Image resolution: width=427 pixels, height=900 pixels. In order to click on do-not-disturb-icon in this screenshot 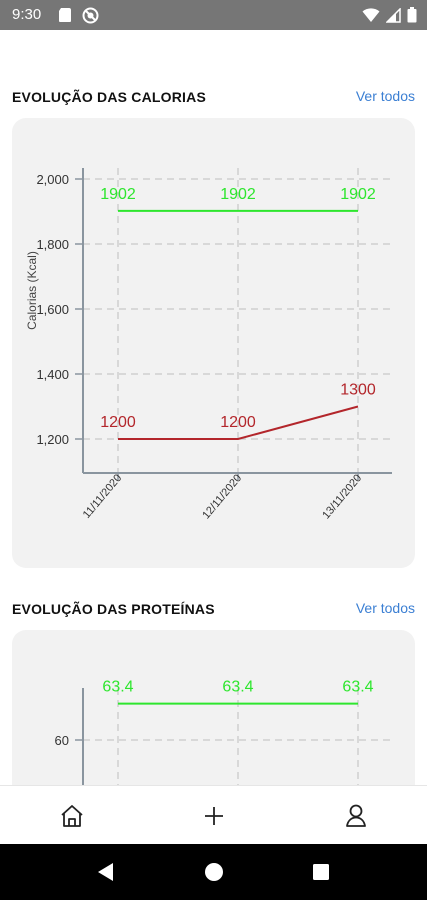, I will do `click(90, 15)`.